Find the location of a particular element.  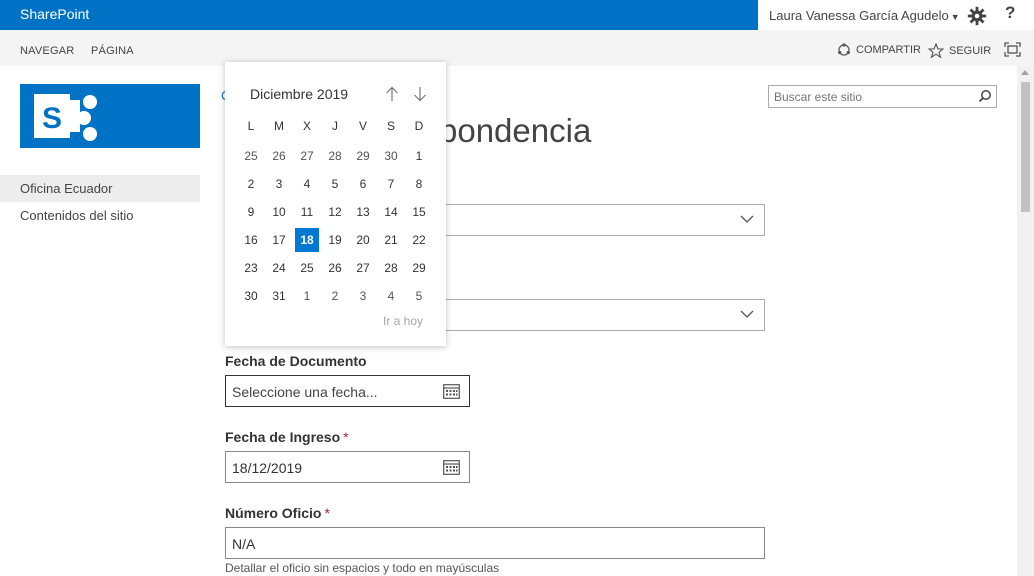

calendar-day: 14 is located at coordinates (391, 212).